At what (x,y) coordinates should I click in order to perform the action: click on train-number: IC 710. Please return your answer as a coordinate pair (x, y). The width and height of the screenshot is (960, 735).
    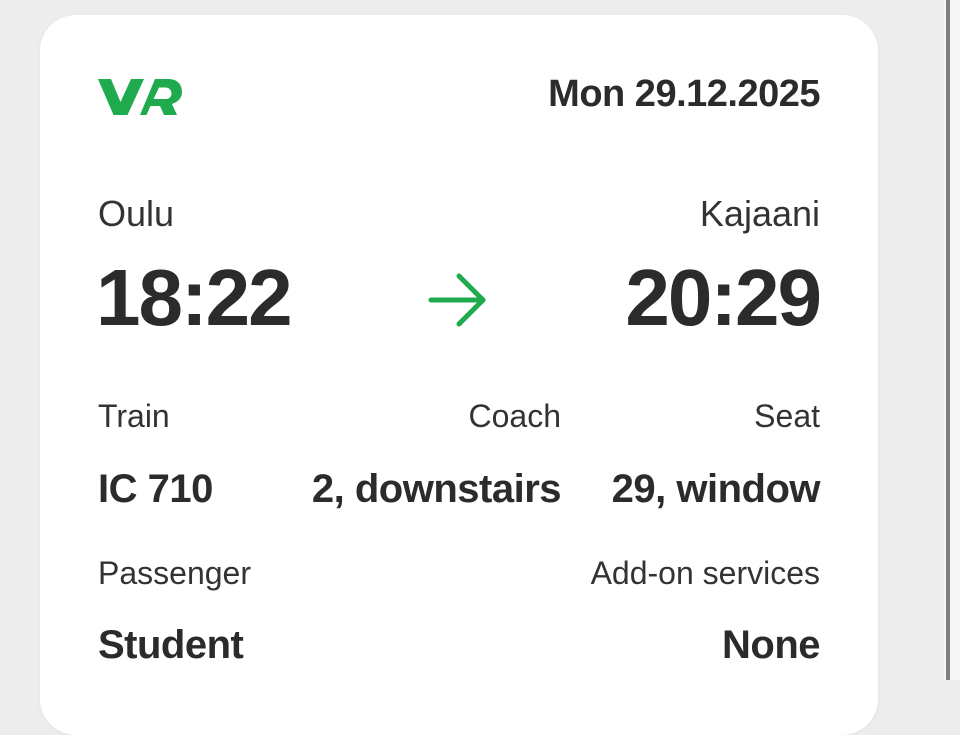
    Looking at the image, I should click on (155, 489).